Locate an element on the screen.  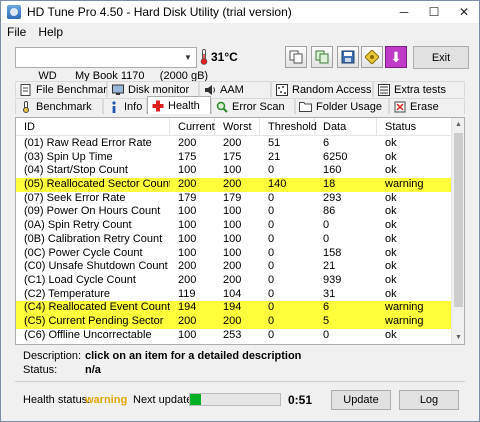
options-button is located at coordinates (372, 57).